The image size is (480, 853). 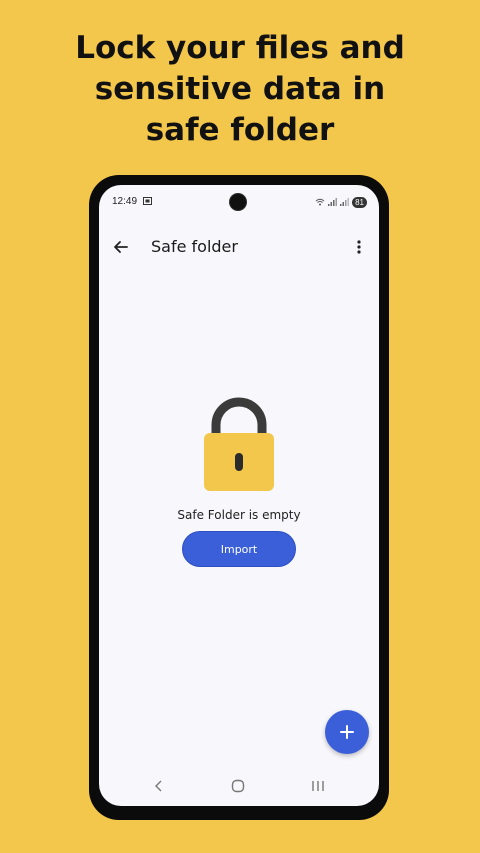 What do you see at coordinates (147, 201) in the screenshot?
I see `screenshot-icon` at bounding box center [147, 201].